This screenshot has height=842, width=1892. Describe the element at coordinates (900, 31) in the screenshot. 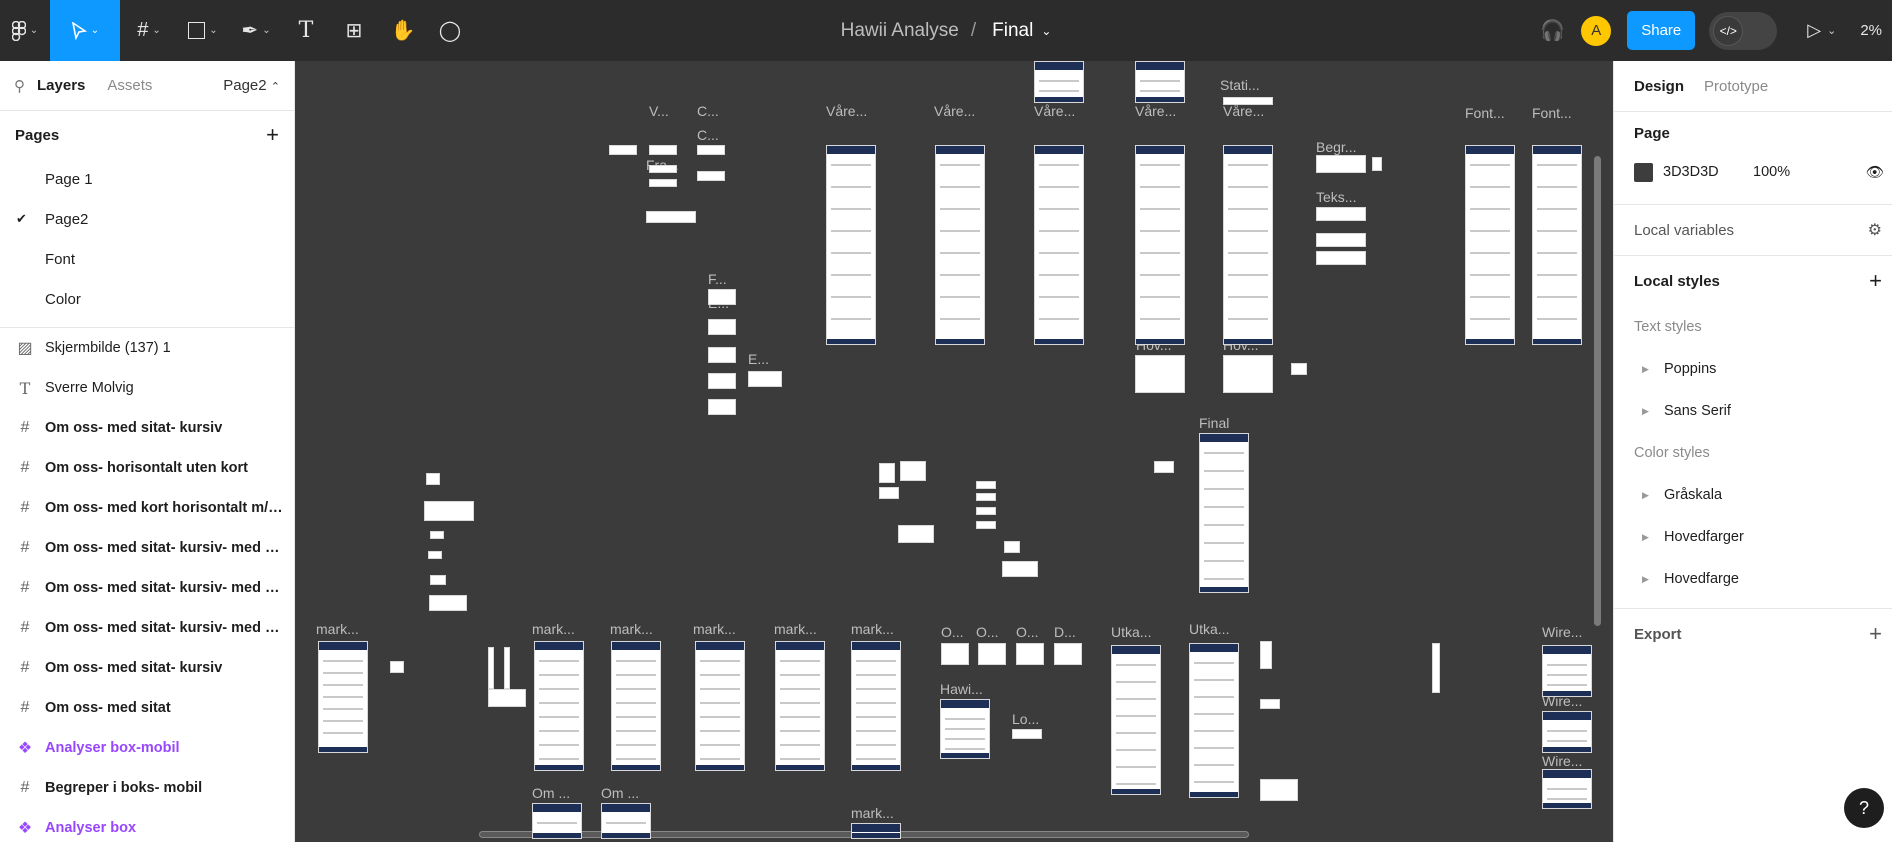

I see `project-name: Hawii Analyse` at that location.